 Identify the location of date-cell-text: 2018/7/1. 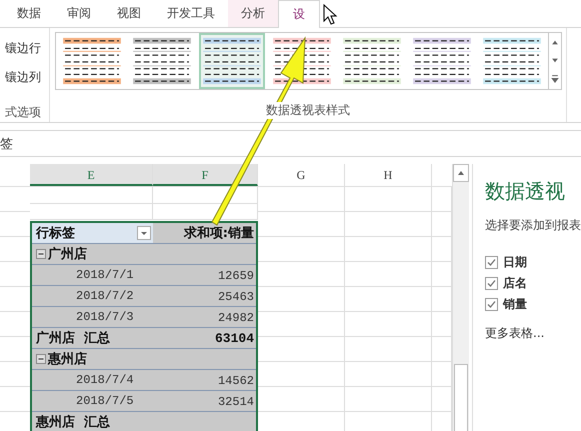
(104, 275).